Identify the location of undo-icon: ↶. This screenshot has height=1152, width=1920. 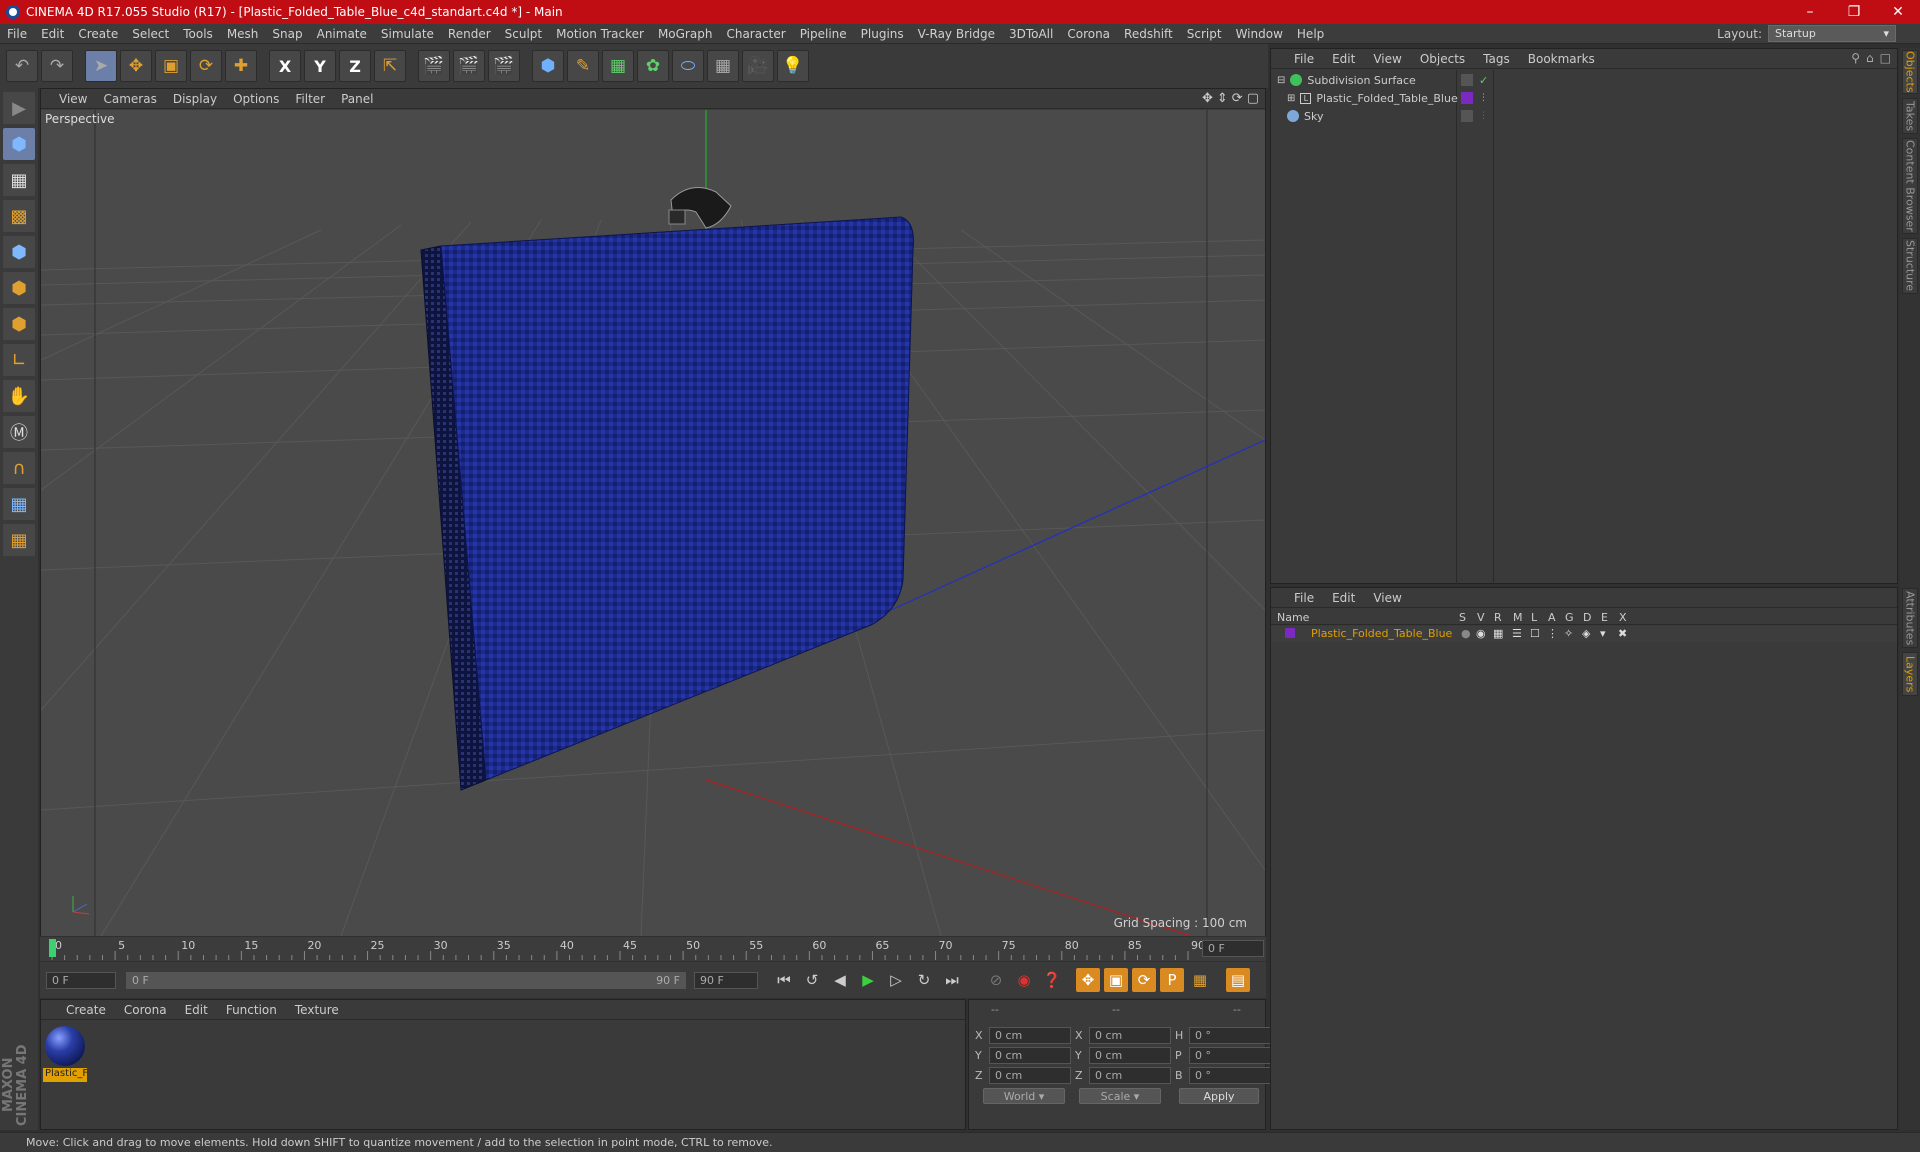
(22, 66).